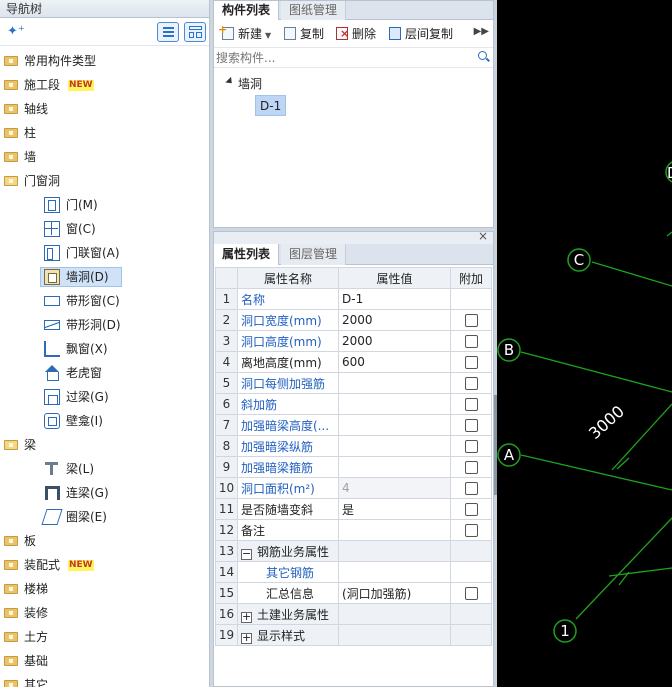 This screenshot has width=672, height=687. Describe the element at coordinates (104, 109) in the screenshot. I see `nav-category: 轴线` at that location.